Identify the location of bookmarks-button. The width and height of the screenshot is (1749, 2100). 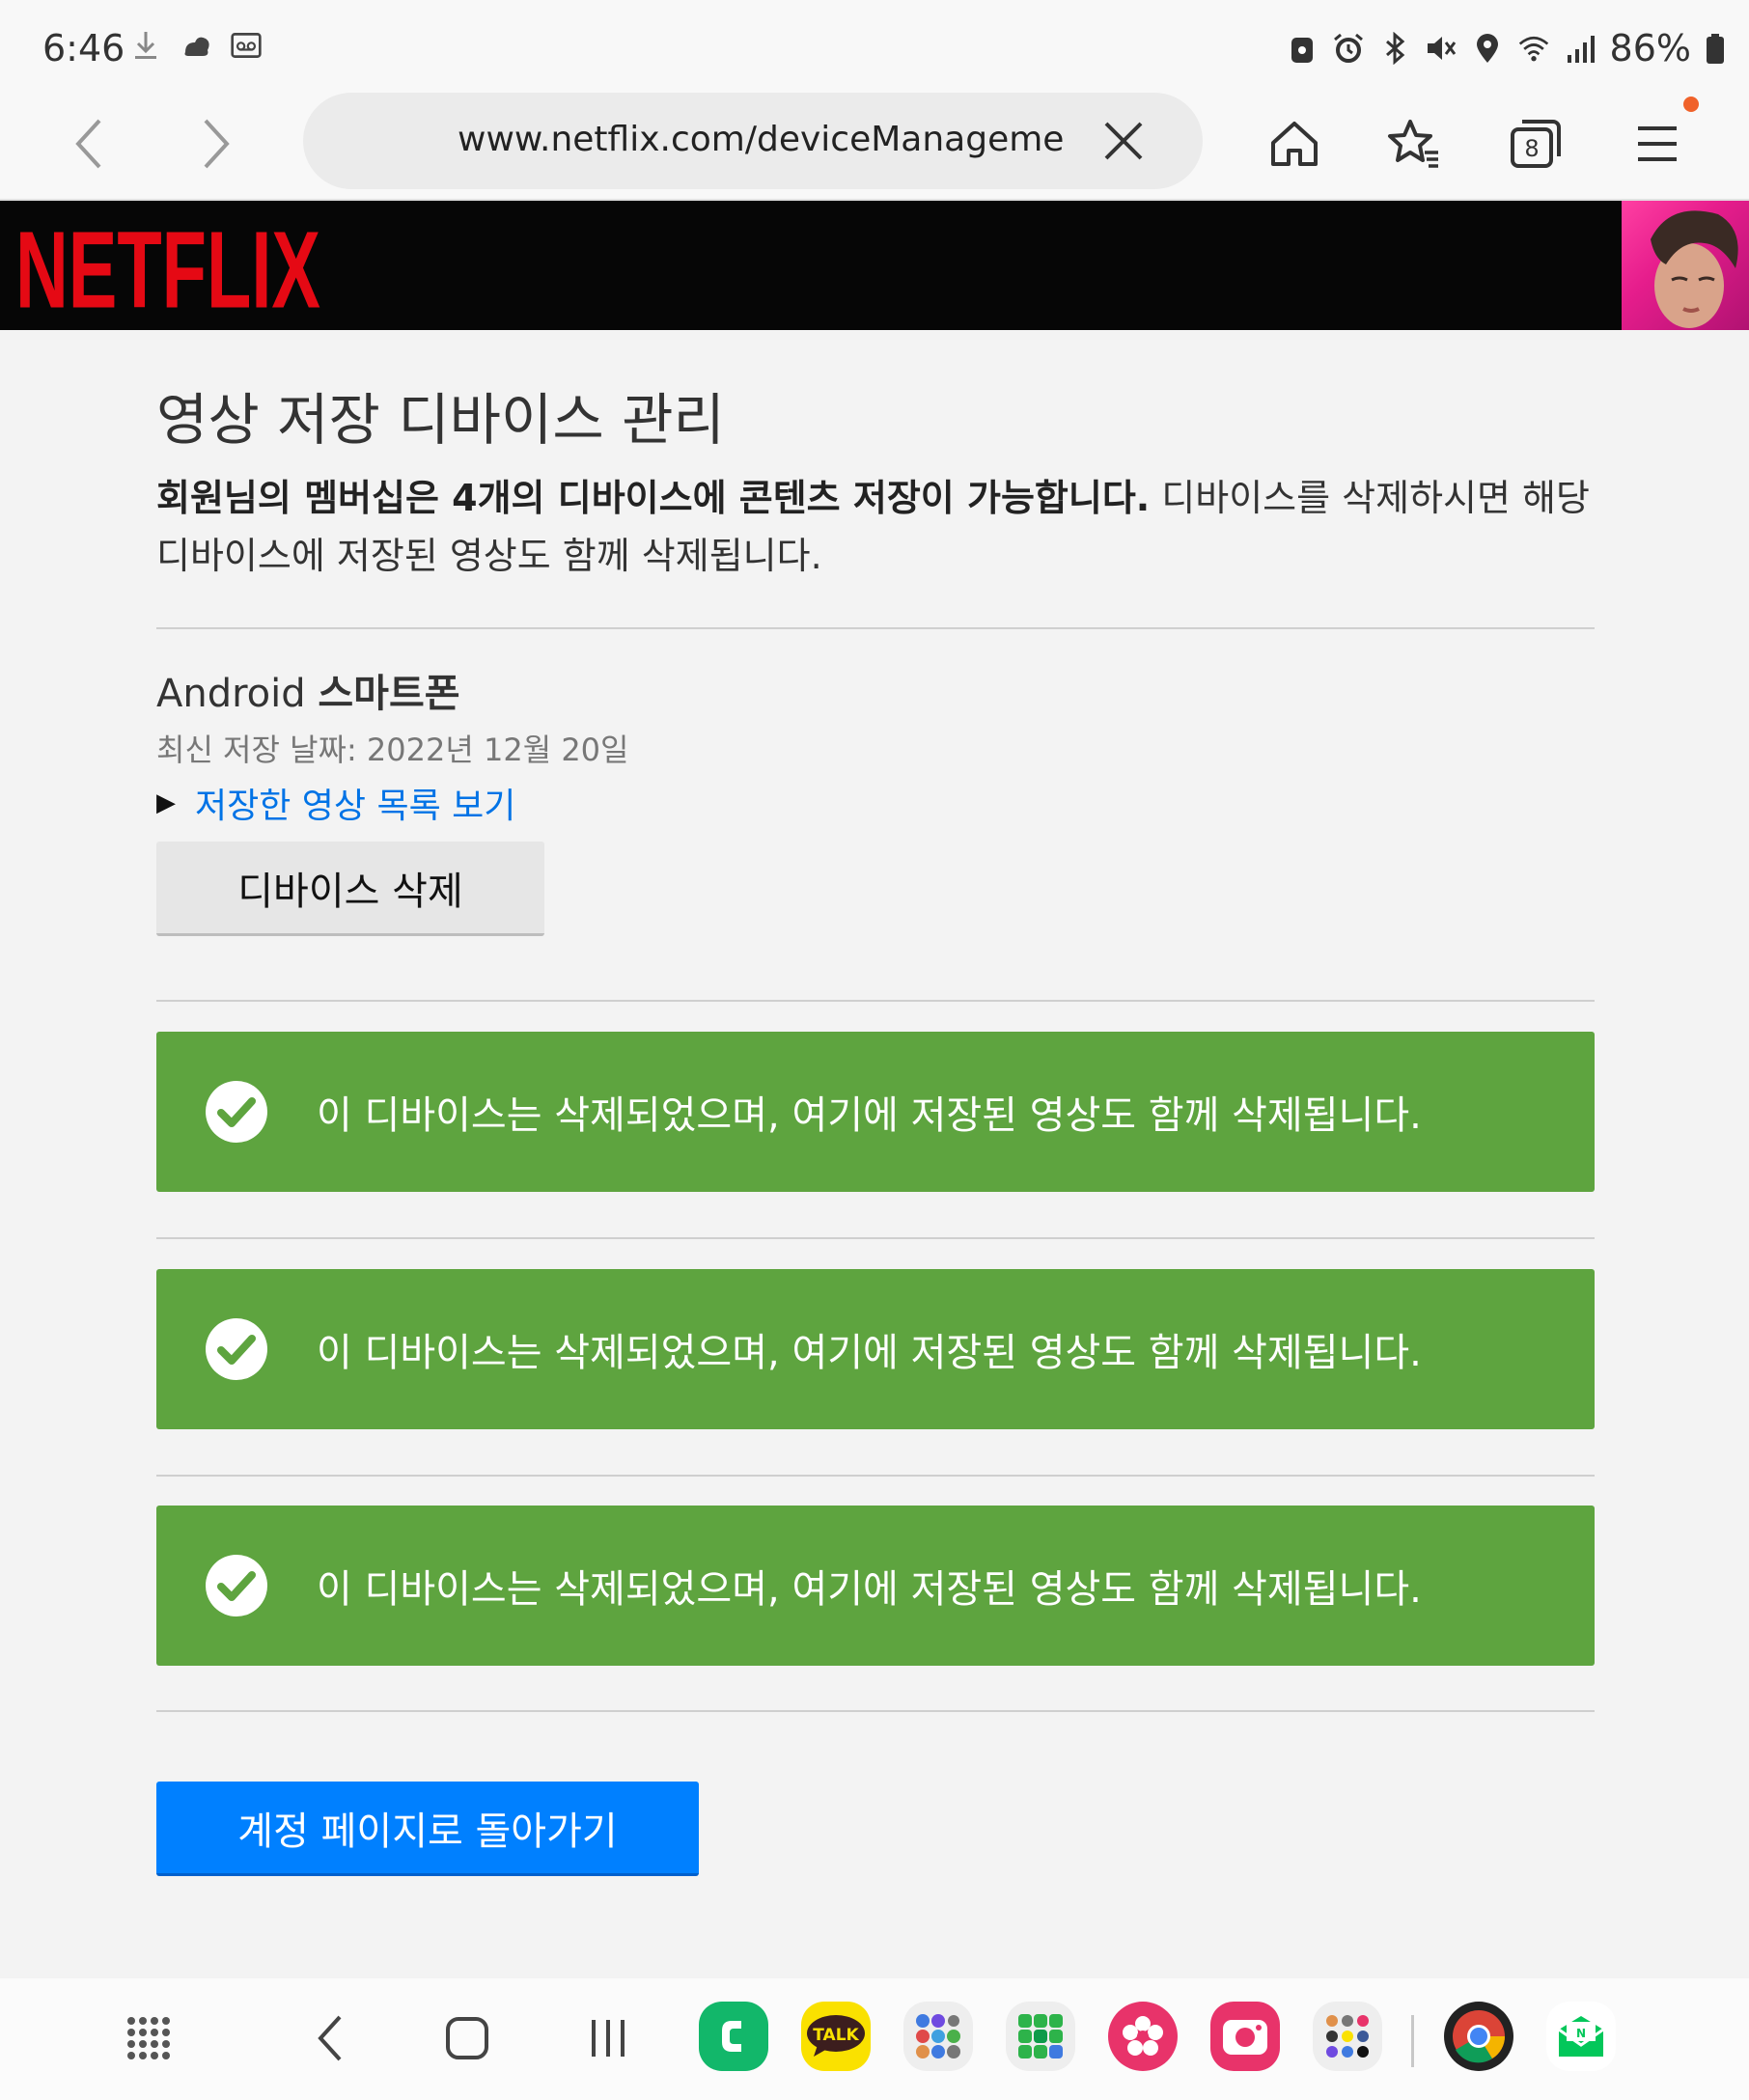
(1414, 144).